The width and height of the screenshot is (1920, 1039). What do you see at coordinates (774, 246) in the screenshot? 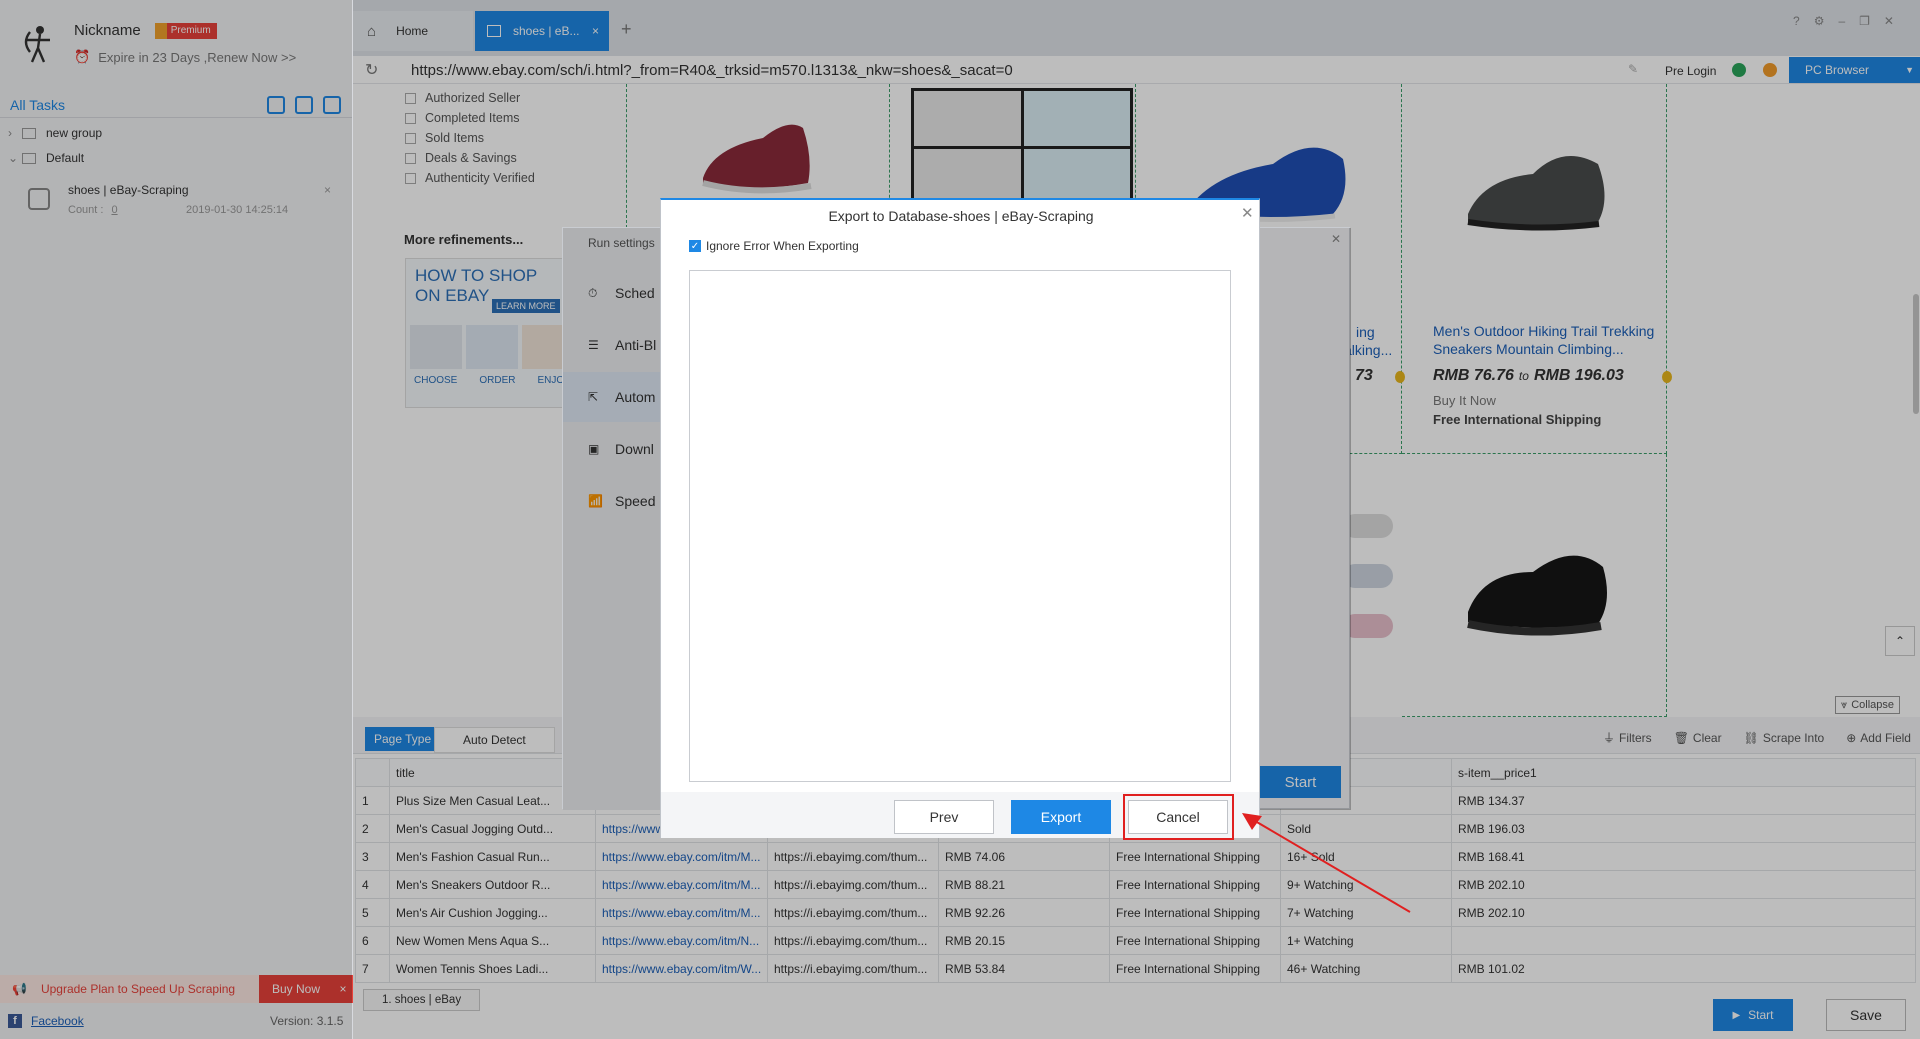
I see `ignore-error-checkbox: ✓ Ignore Error When Exporting` at bounding box center [774, 246].